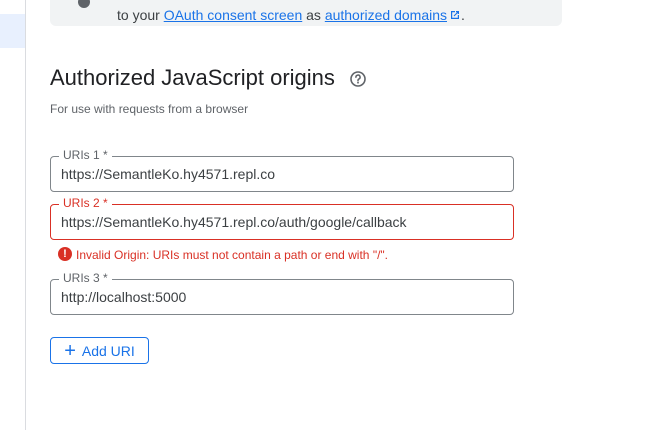 Image resolution: width=669 pixels, height=430 pixels. Describe the element at coordinates (12, 31) in the screenshot. I see `sidenav-active-item` at that location.